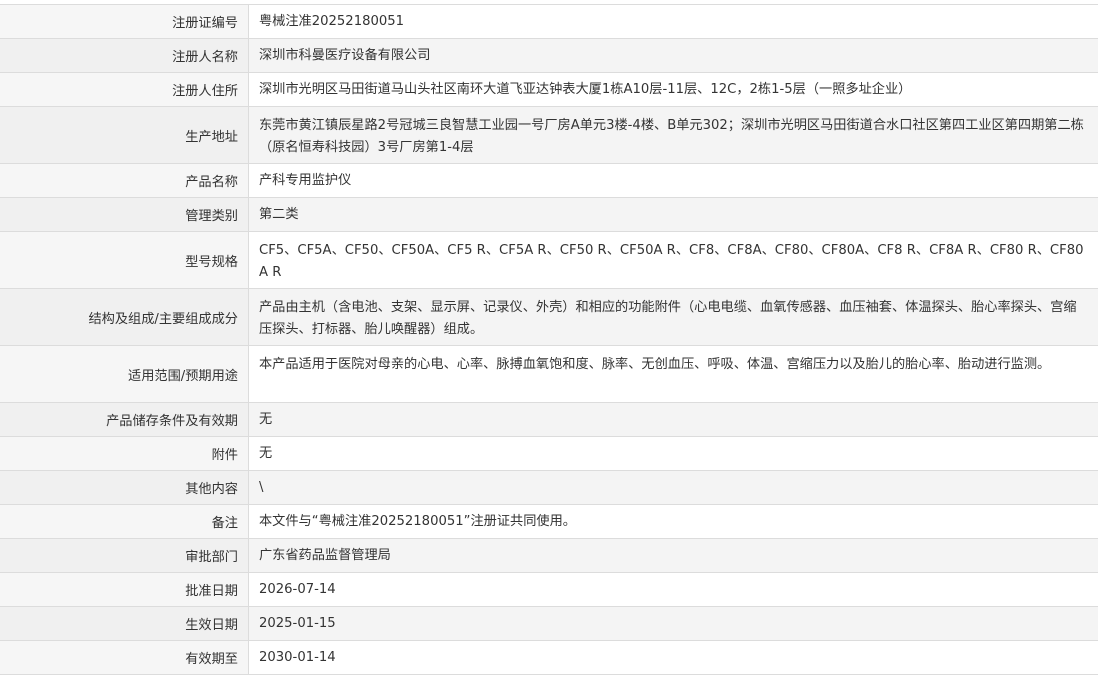 The image size is (1118, 678). What do you see at coordinates (673, 589) in the screenshot?
I see `row-value: 2026-07-14` at bounding box center [673, 589].